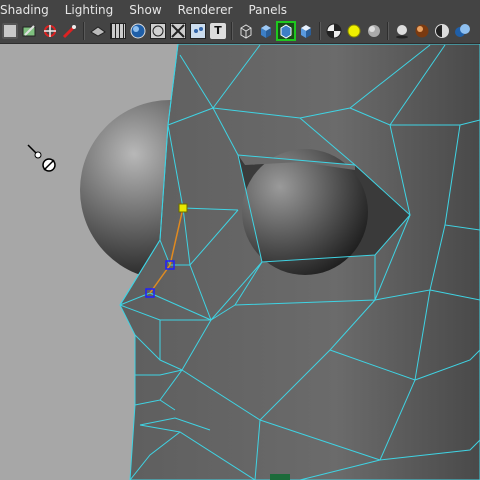  Describe the element at coordinates (158, 31) in the screenshot. I see `flat-shade-icon` at that location.